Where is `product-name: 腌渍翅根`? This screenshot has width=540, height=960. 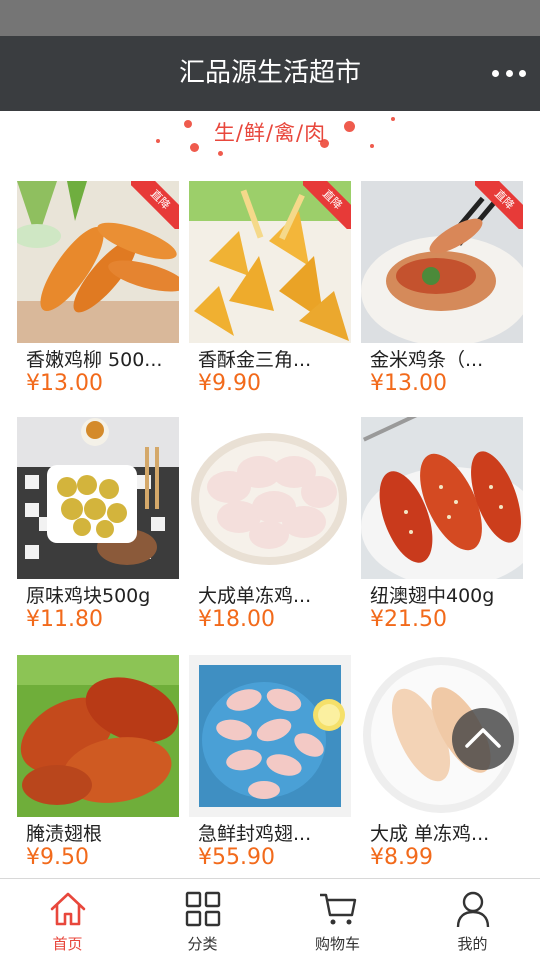 product-name: 腌渍翅根 is located at coordinates (64, 834).